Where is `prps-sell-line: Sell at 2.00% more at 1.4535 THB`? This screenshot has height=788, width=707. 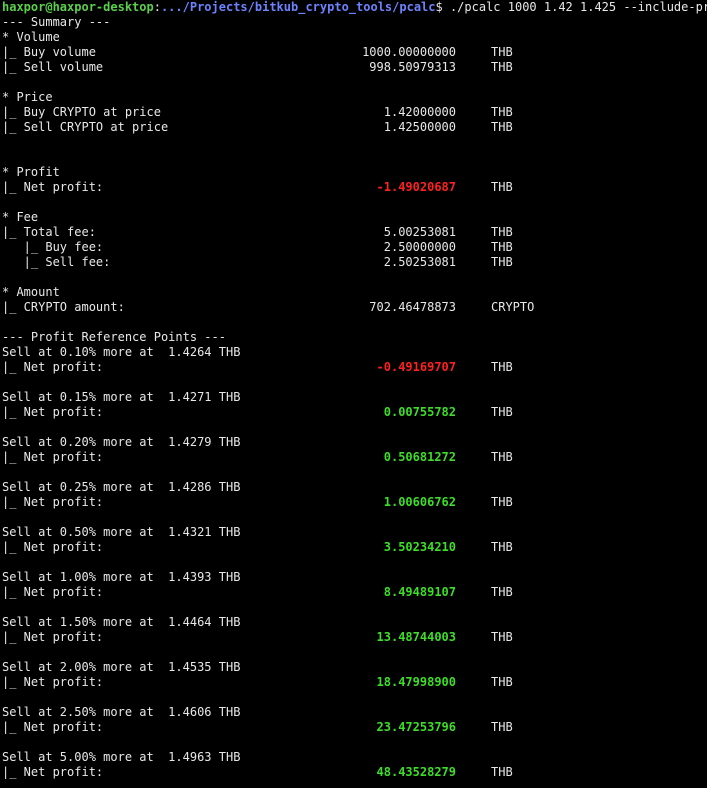
prps-sell-line: Sell at 2.00% more at 1.4535 THB is located at coordinates (121, 667).